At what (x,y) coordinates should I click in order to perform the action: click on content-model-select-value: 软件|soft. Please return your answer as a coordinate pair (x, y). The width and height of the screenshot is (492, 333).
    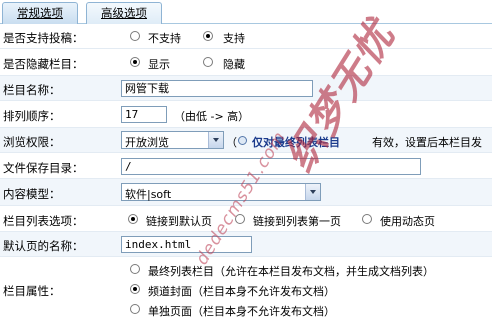
    Looking at the image, I should click on (148, 194).